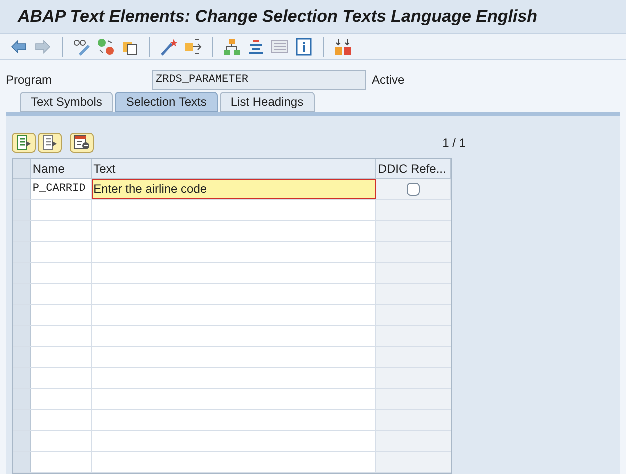 The image size is (626, 474). What do you see at coordinates (43, 47) in the screenshot?
I see `forward-arrow-icon` at bounding box center [43, 47].